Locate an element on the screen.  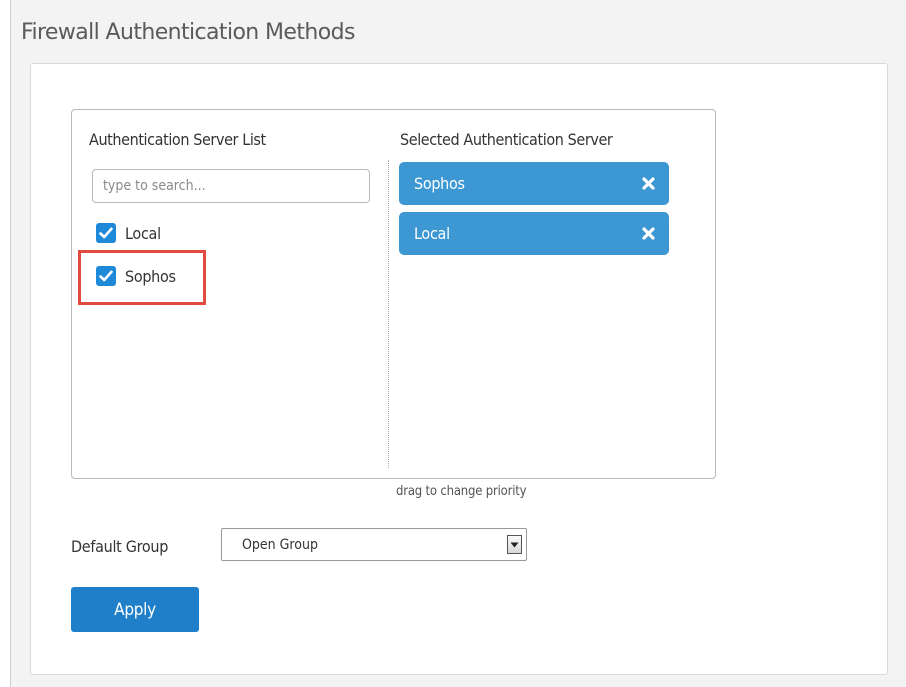
priority-hint: drag to change priority is located at coordinates (461, 491).